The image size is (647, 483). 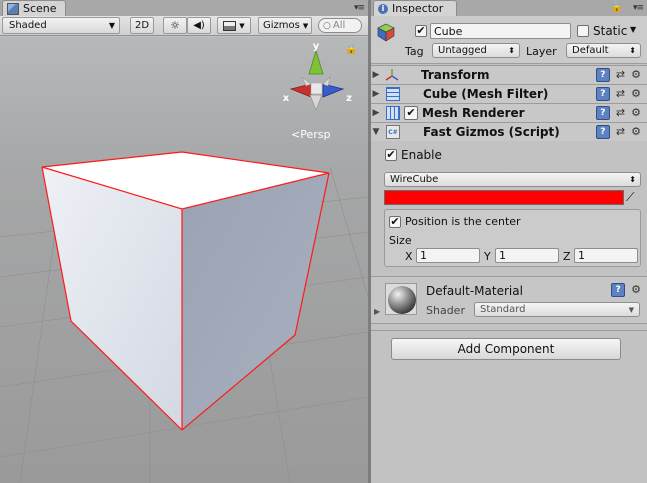 What do you see at coordinates (414, 179) in the screenshot?
I see `shape-value: WireCube` at bounding box center [414, 179].